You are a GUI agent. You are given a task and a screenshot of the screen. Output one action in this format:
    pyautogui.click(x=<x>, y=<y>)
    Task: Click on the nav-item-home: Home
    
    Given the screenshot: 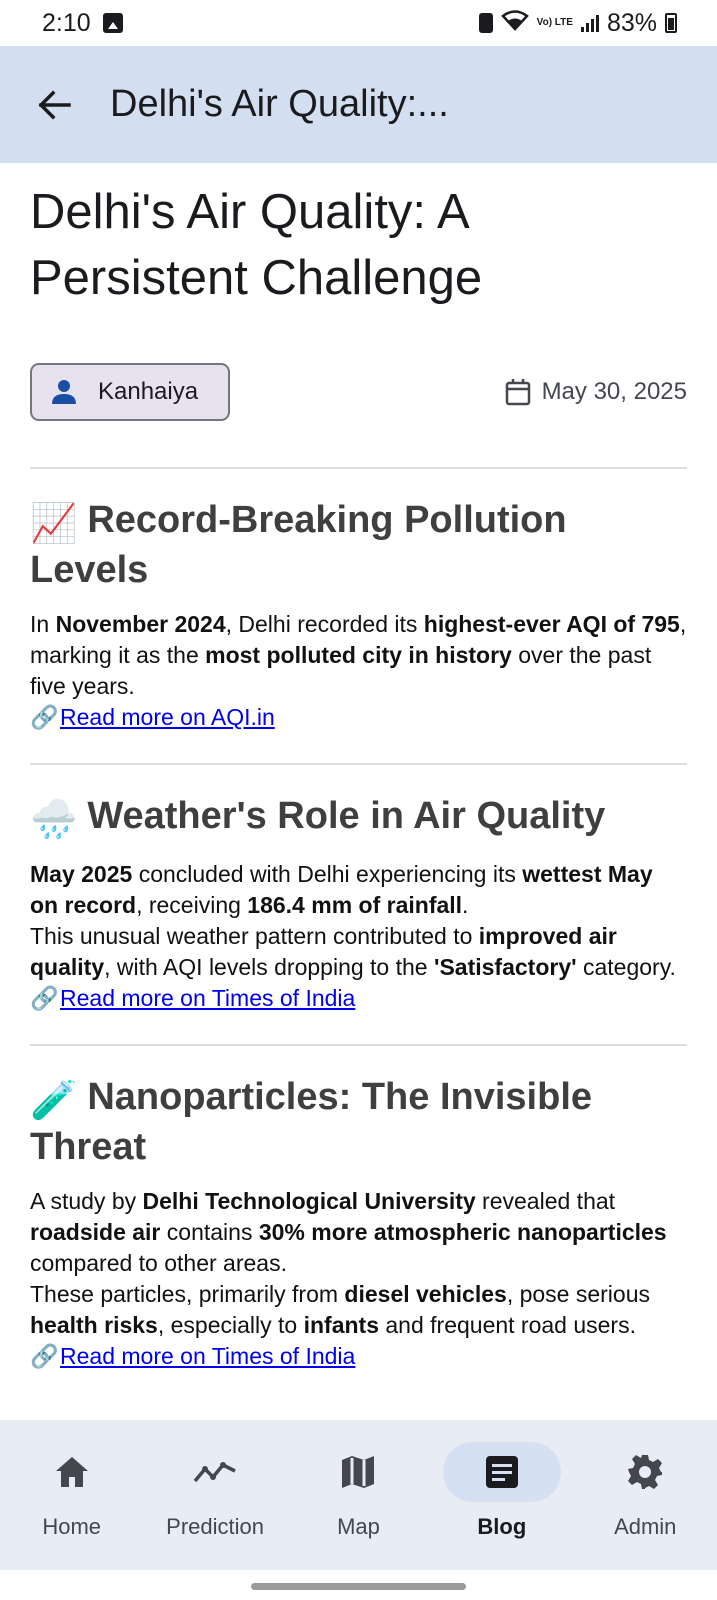 What is the action you would take?
    pyautogui.click(x=72, y=1506)
    